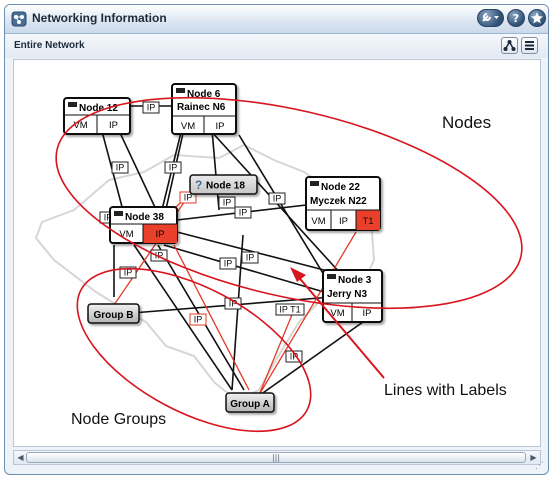  I want to click on help-button: ?, so click(516, 18).